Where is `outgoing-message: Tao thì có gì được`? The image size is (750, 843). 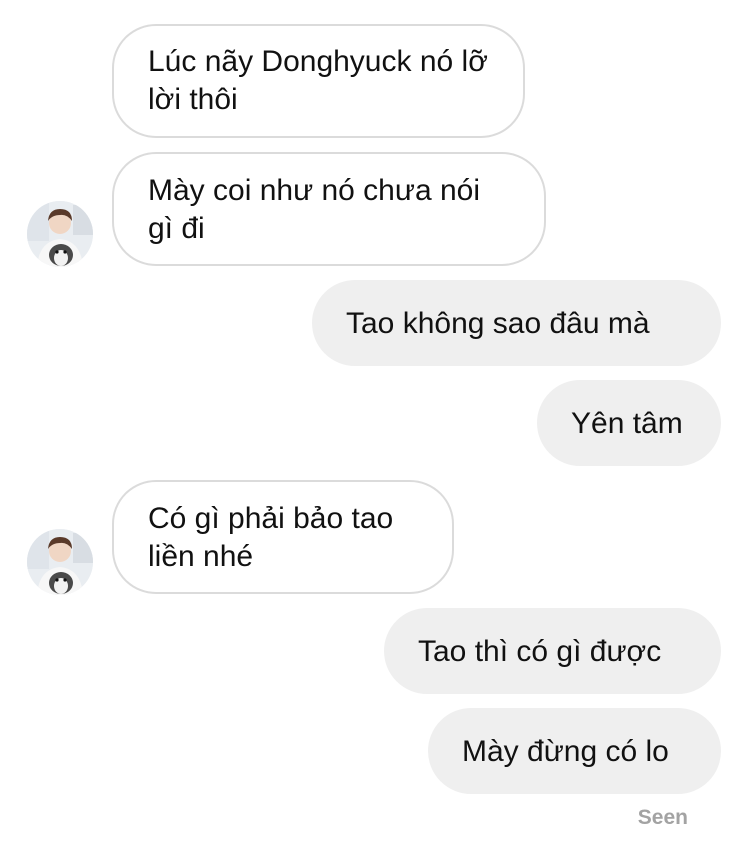
outgoing-message: Tao thì có gì được is located at coordinates (552, 651).